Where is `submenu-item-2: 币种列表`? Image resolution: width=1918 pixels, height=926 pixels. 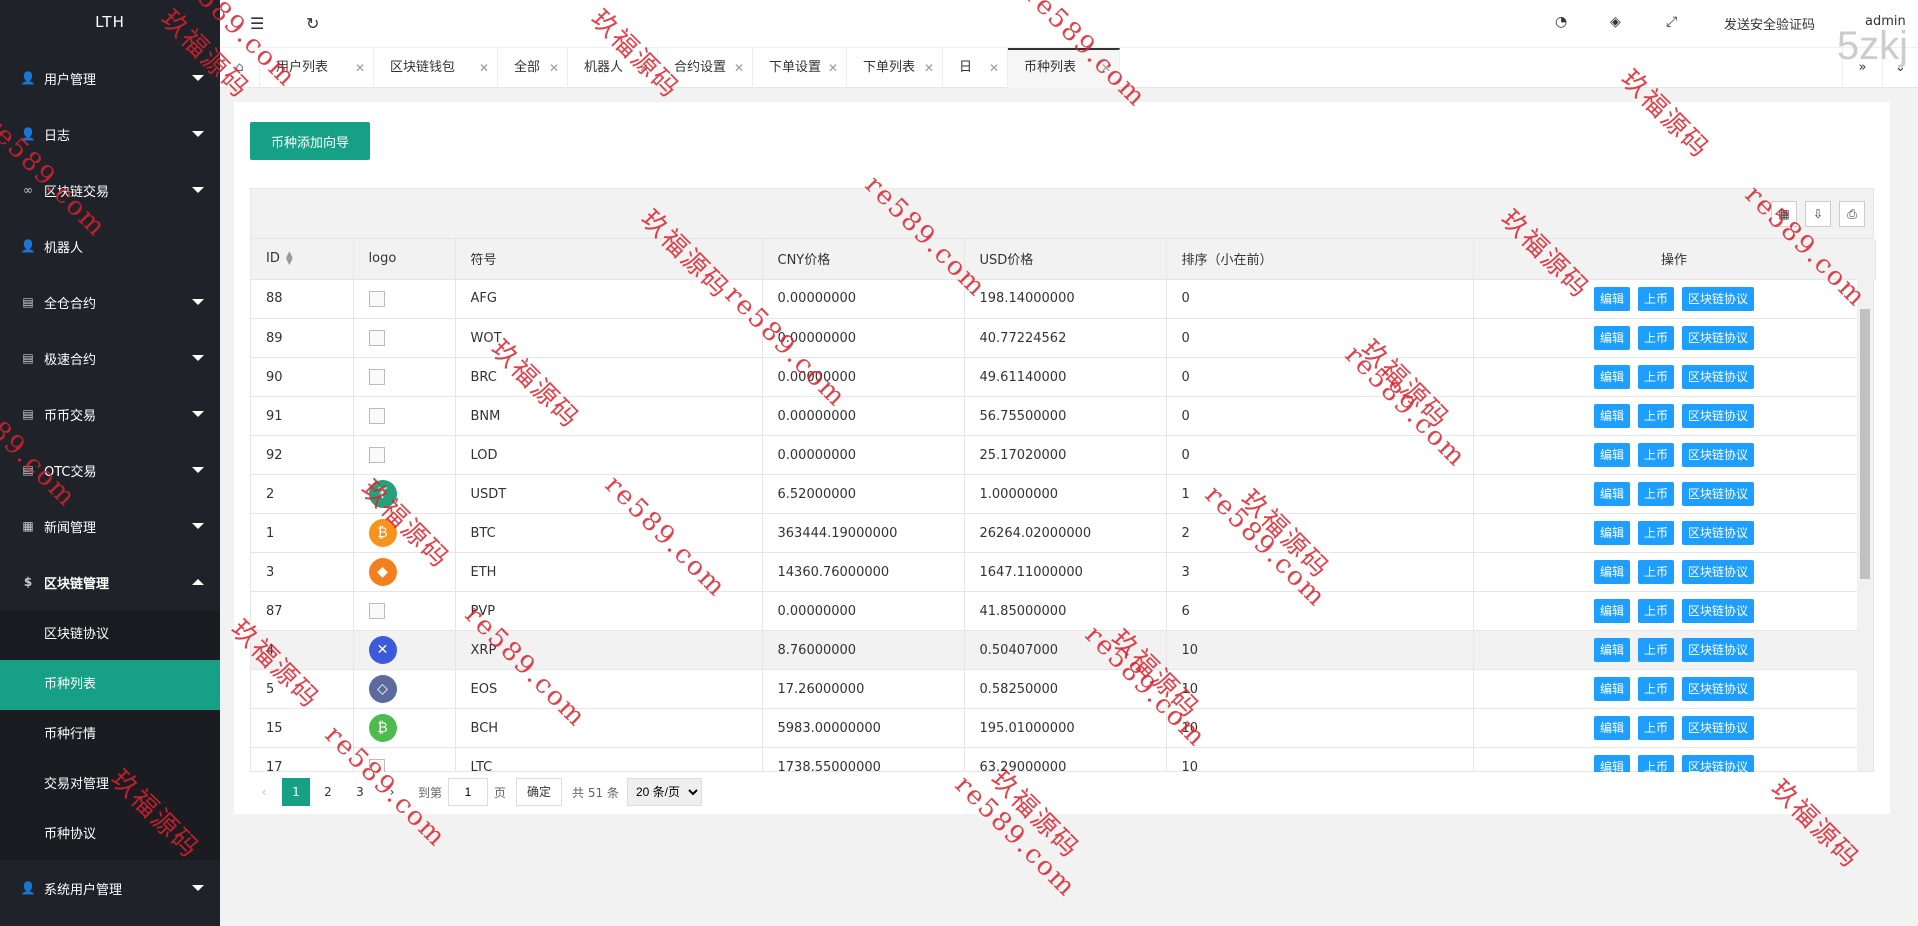
submenu-item-2: 币种列表 is located at coordinates (110, 685).